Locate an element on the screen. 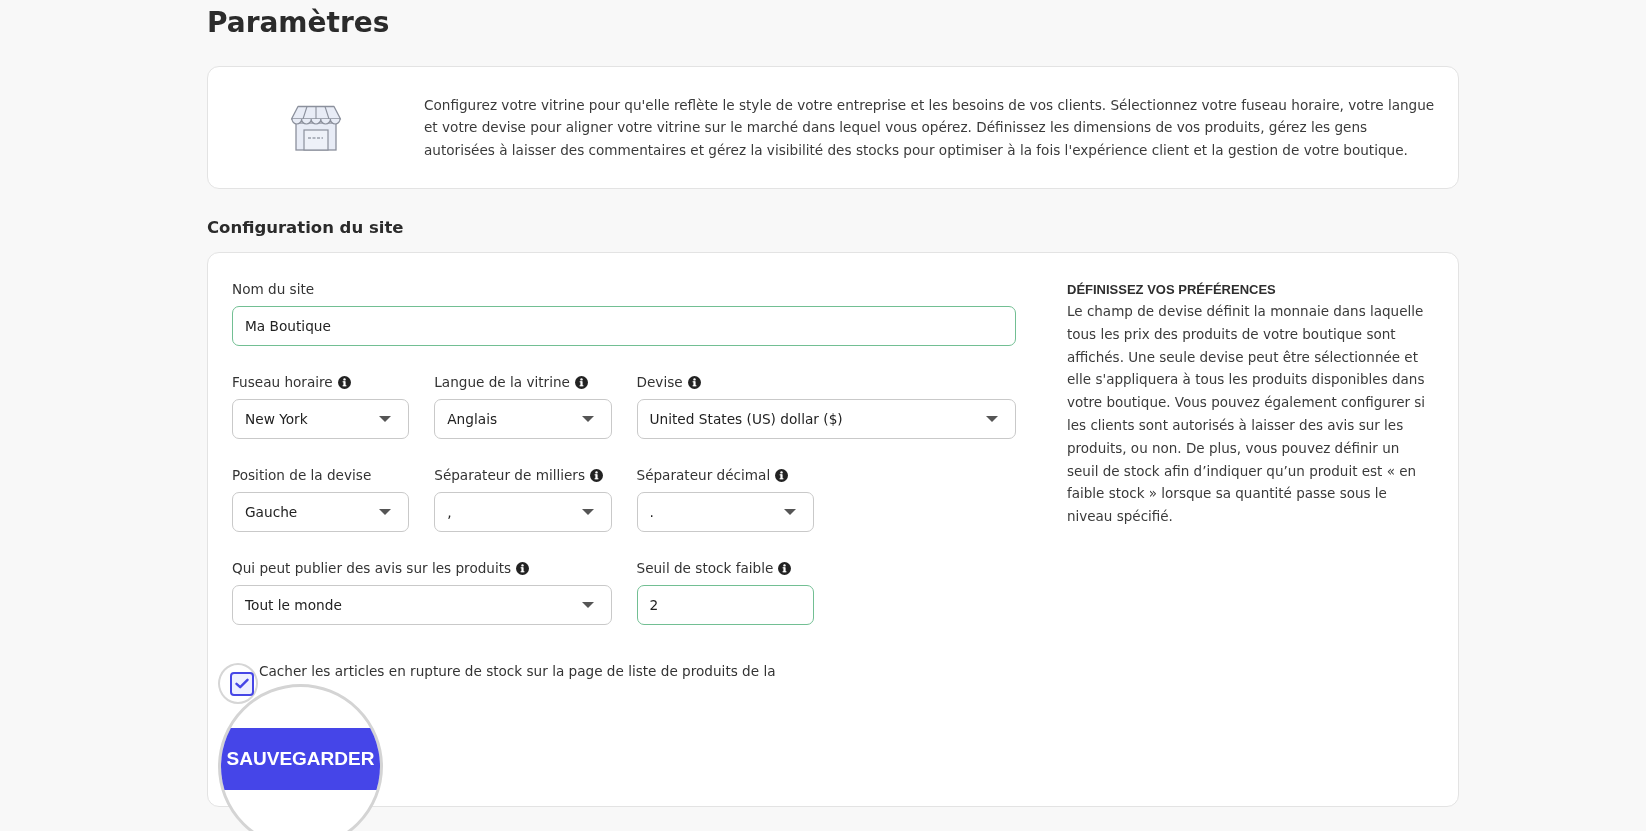 This screenshot has width=1646, height=831. input-field: Ma Boutique is located at coordinates (624, 326).